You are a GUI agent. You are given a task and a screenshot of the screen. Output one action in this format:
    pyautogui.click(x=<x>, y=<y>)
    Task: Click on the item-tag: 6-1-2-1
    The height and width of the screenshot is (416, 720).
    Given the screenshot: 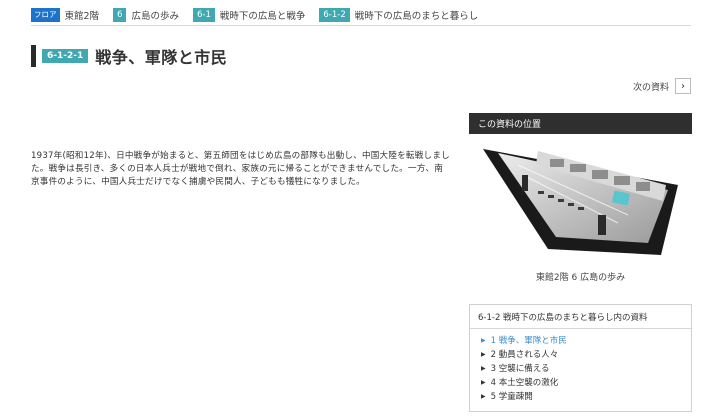 What is the action you would take?
    pyautogui.click(x=65, y=56)
    